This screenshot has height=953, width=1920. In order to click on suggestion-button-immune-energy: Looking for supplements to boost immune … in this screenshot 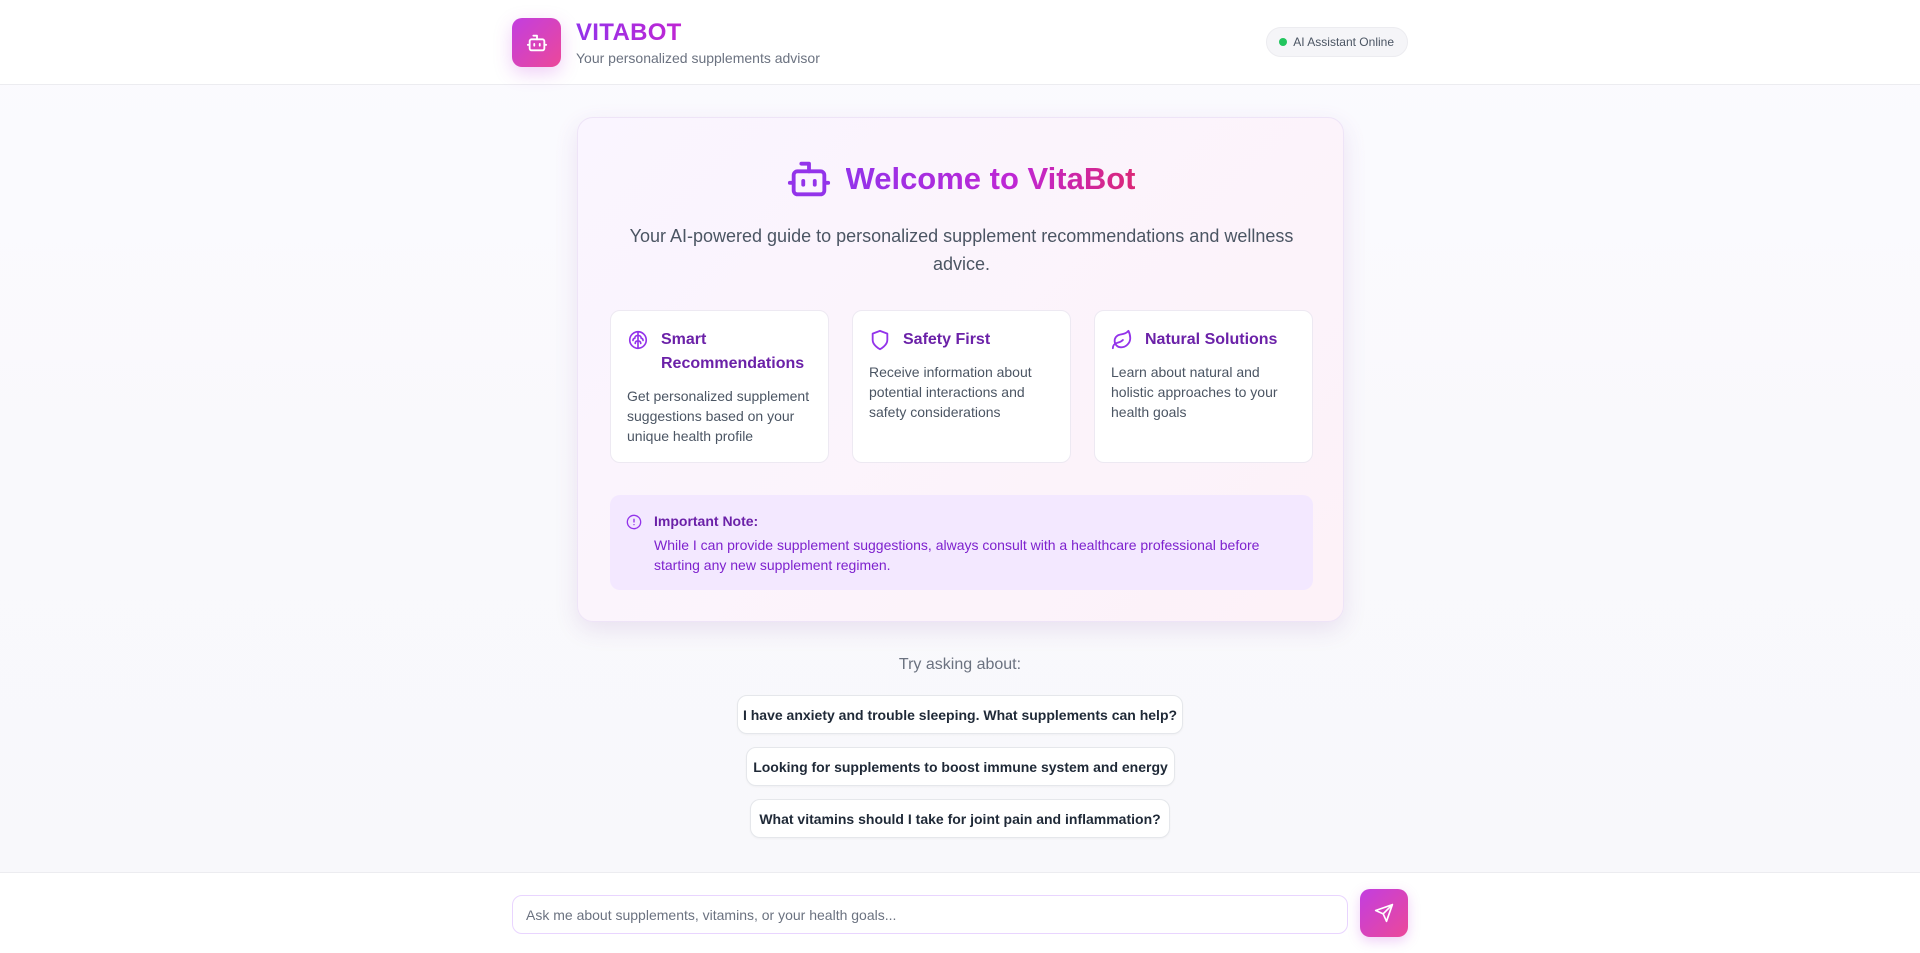, I will do `click(960, 766)`.